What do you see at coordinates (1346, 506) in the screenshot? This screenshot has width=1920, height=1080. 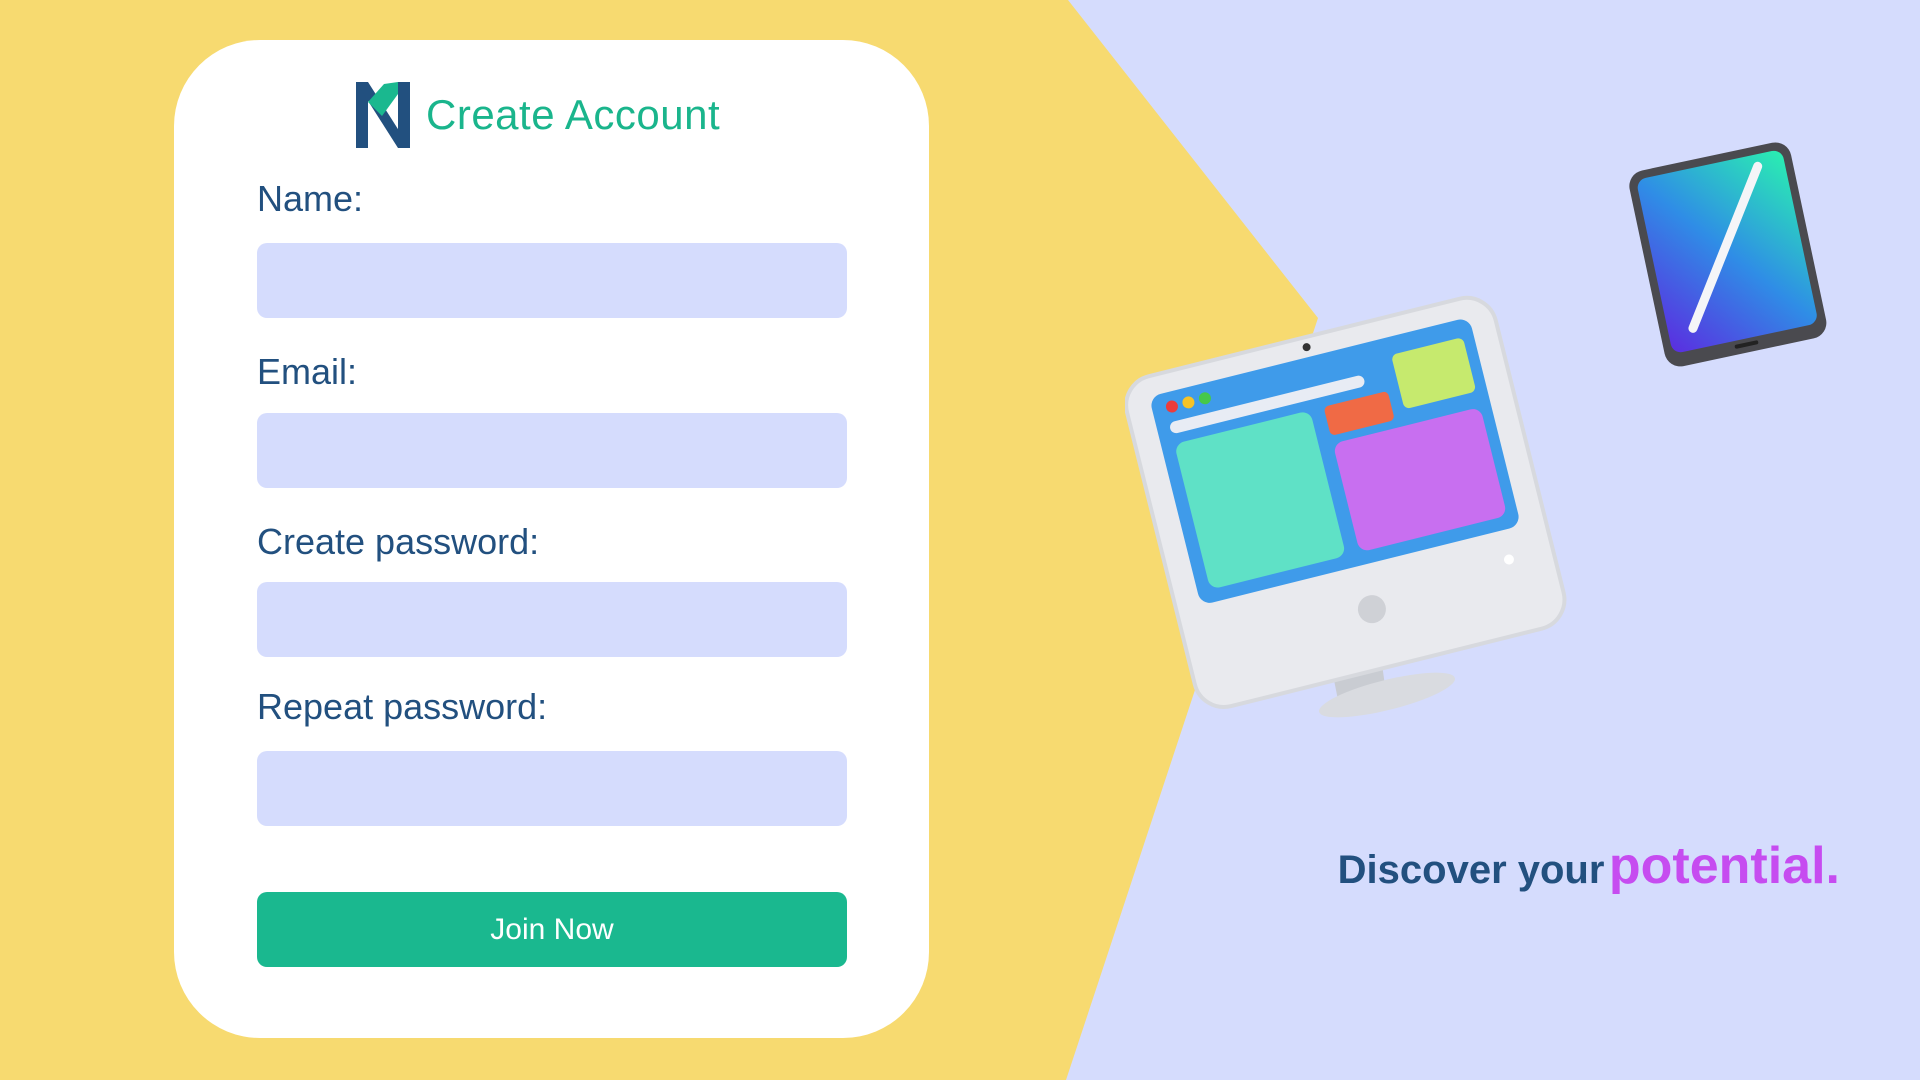 I see `imac-illustration` at bounding box center [1346, 506].